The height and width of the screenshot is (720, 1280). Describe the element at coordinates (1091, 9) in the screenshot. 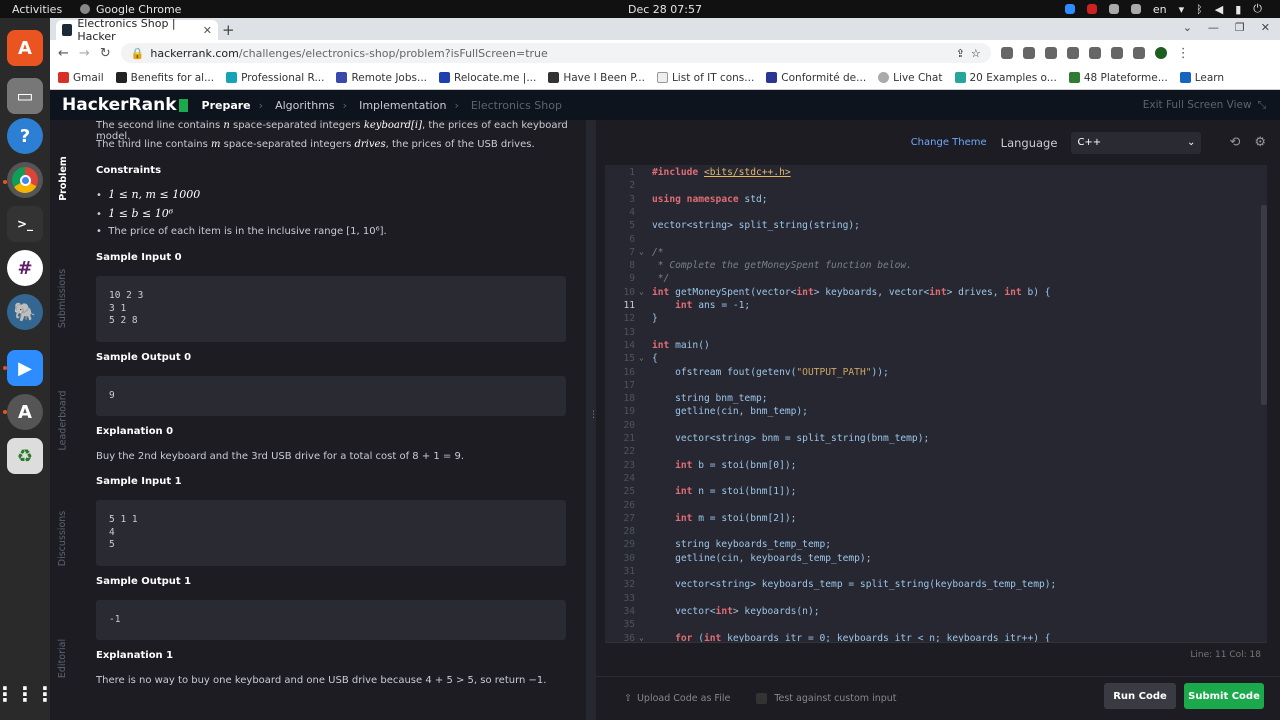

I see `recorder-tray-icon` at that location.